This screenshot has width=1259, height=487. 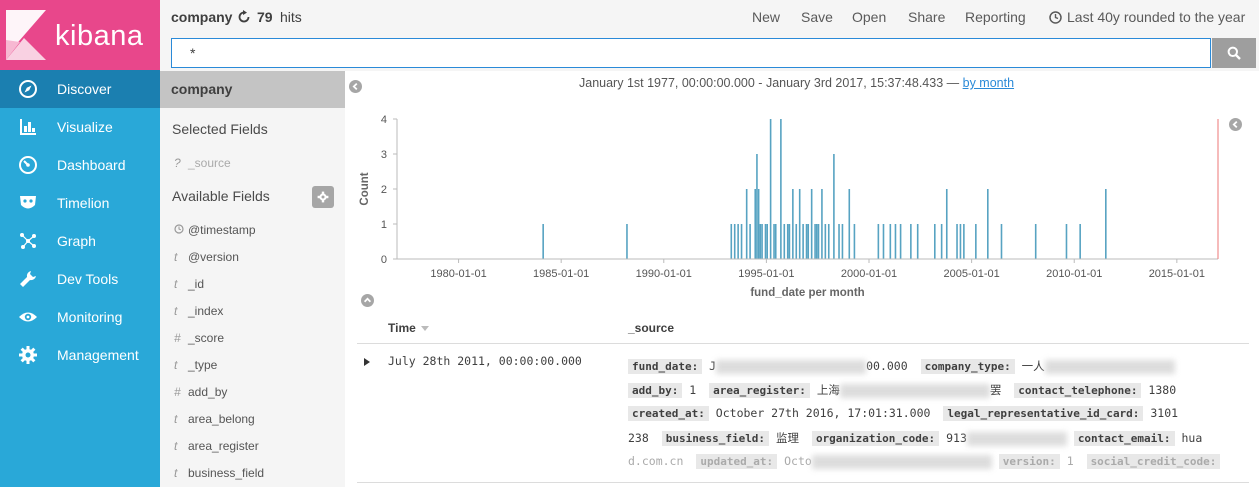 I want to click on nav-item-graph: Graph, so click(x=80, y=241).